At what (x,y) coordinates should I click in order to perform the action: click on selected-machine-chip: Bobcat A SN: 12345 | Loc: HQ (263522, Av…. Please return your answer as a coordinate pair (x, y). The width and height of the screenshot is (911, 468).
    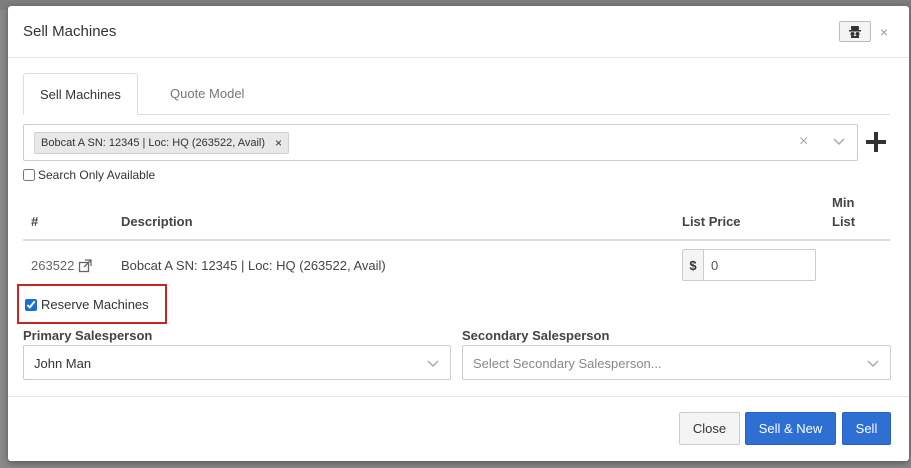
    Looking at the image, I should click on (162, 143).